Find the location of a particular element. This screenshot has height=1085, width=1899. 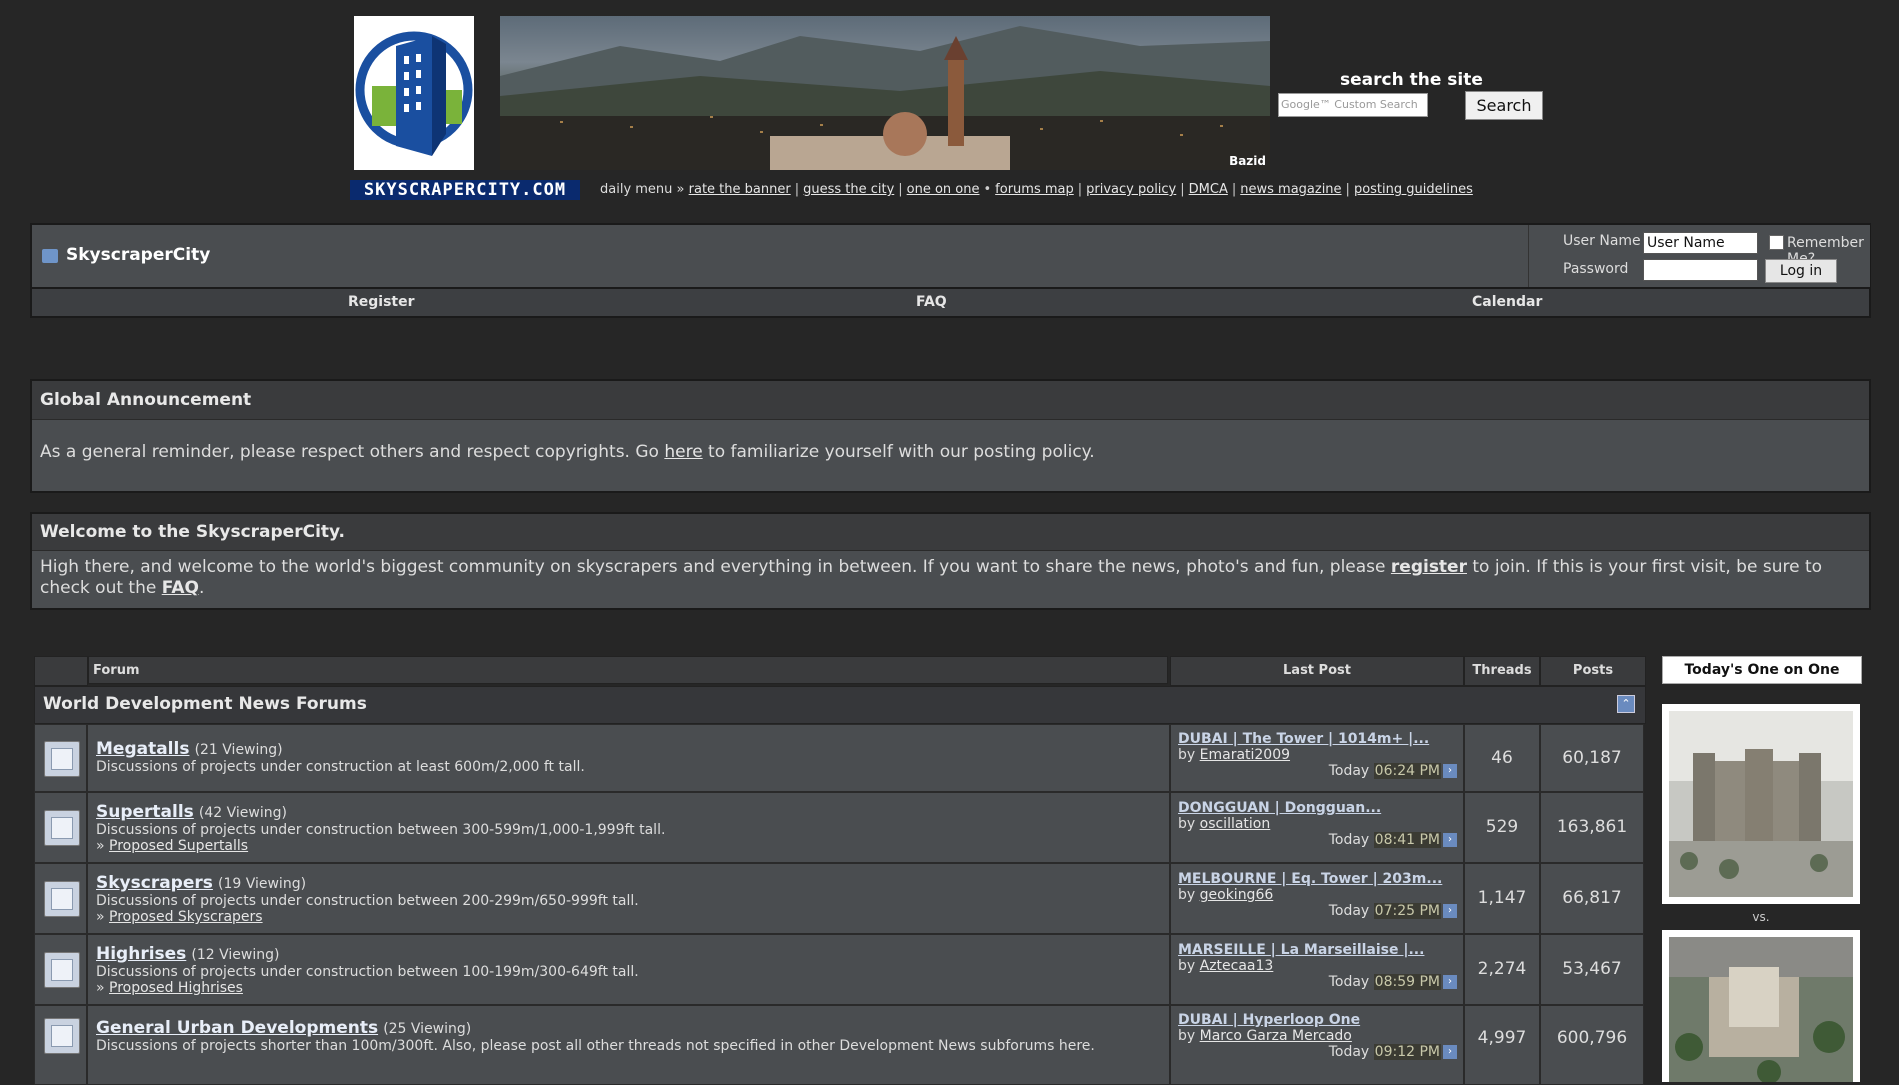

last-post-user: oscillation is located at coordinates (1235, 824).